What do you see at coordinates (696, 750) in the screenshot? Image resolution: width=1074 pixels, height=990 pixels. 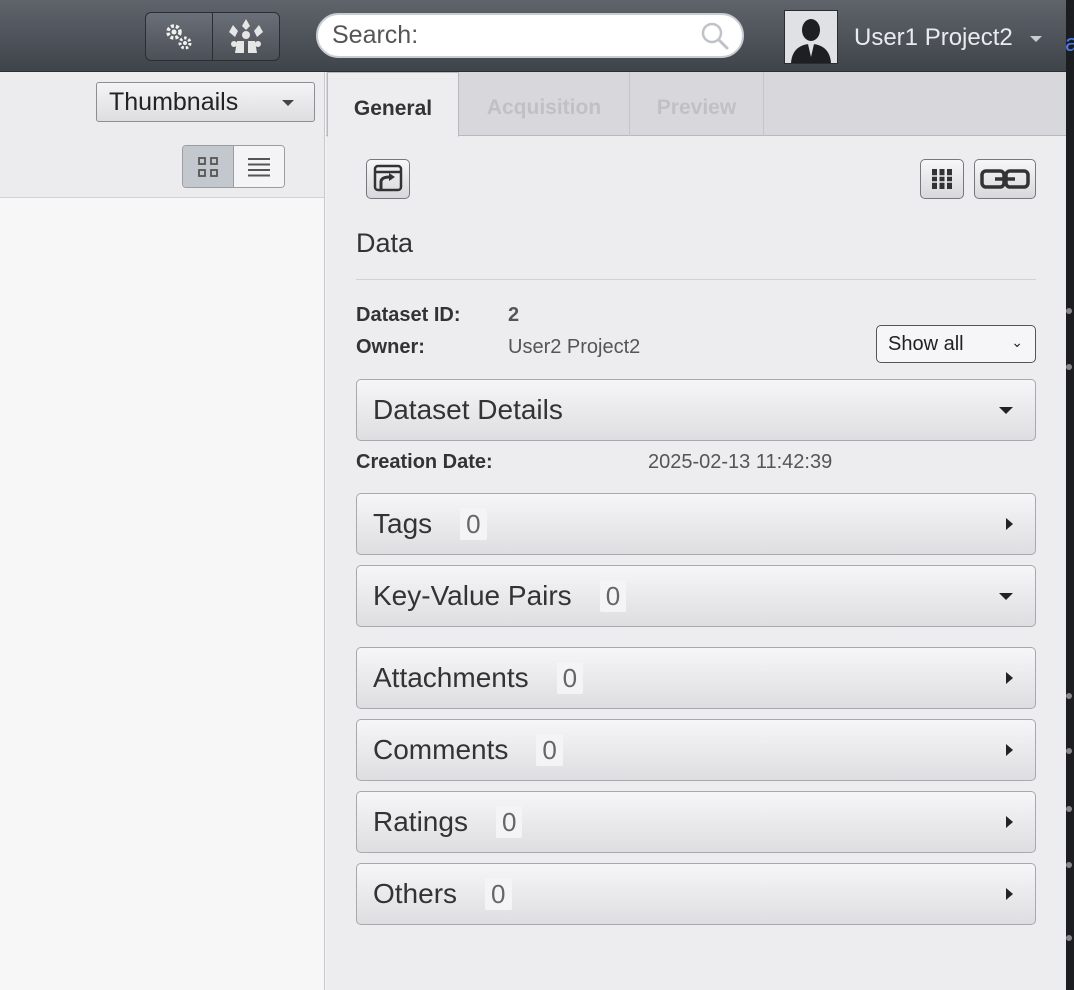 I see `comments-header: Comments 0` at bounding box center [696, 750].